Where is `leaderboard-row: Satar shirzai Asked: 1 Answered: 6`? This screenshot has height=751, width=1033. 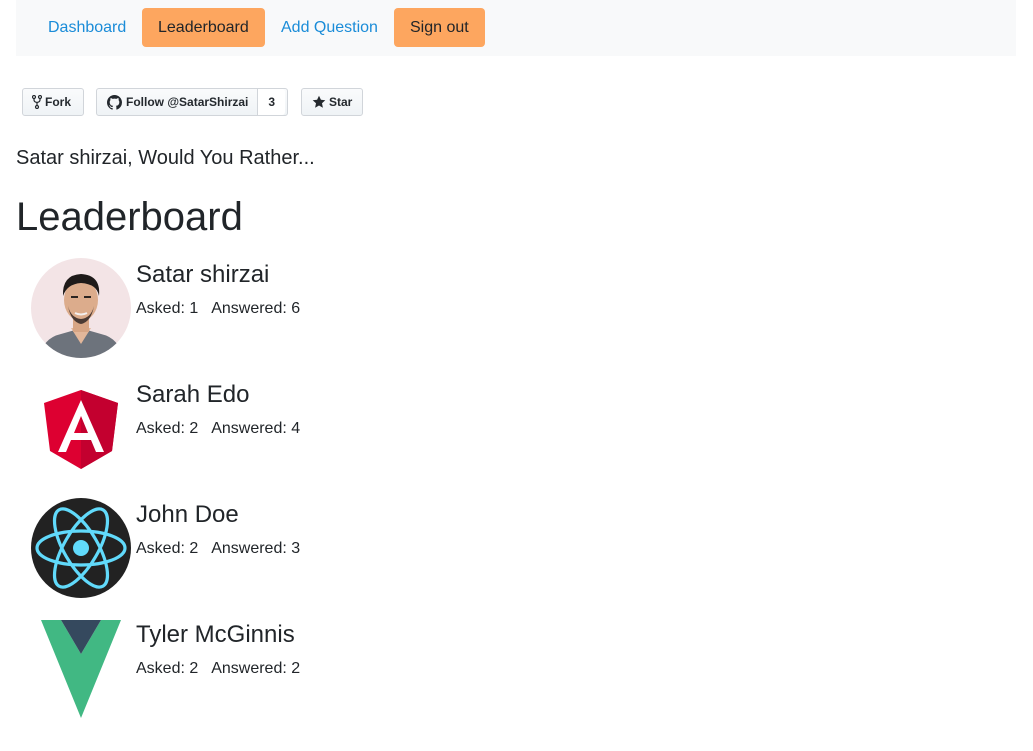
leaderboard-row: Satar shirzai Asked: 1 Answered: 6 is located at coordinates (231, 308).